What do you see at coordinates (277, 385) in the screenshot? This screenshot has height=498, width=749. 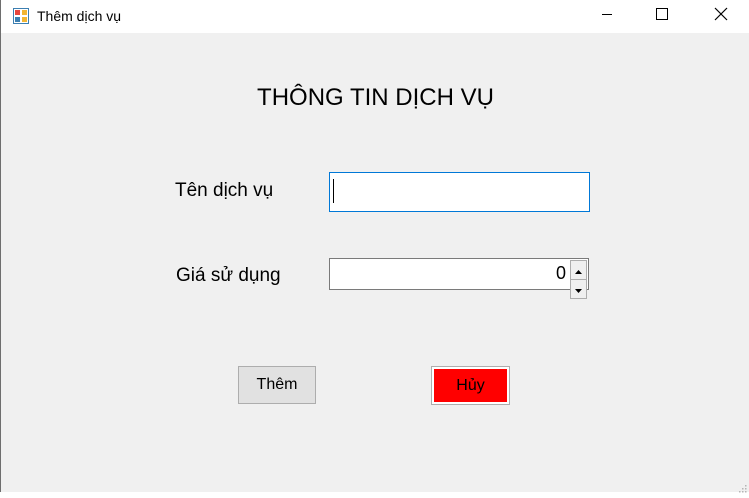 I see `add-button: Thêm` at bounding box center [277, 385].